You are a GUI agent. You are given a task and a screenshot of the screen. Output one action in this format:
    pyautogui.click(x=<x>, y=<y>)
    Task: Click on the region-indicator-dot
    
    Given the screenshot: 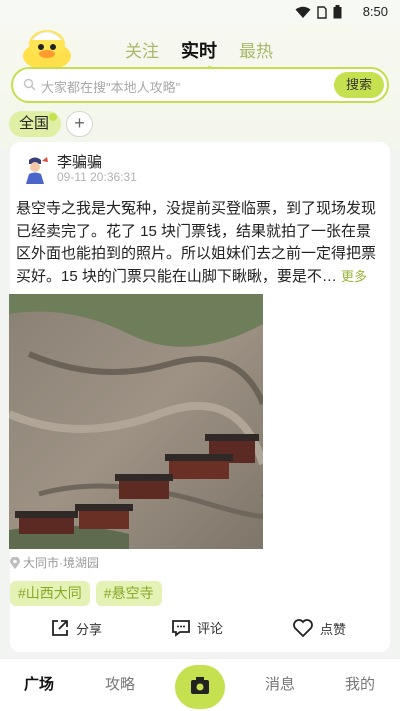 What is the action you would take?
    pyautogui.click(x=53, y=117)
    